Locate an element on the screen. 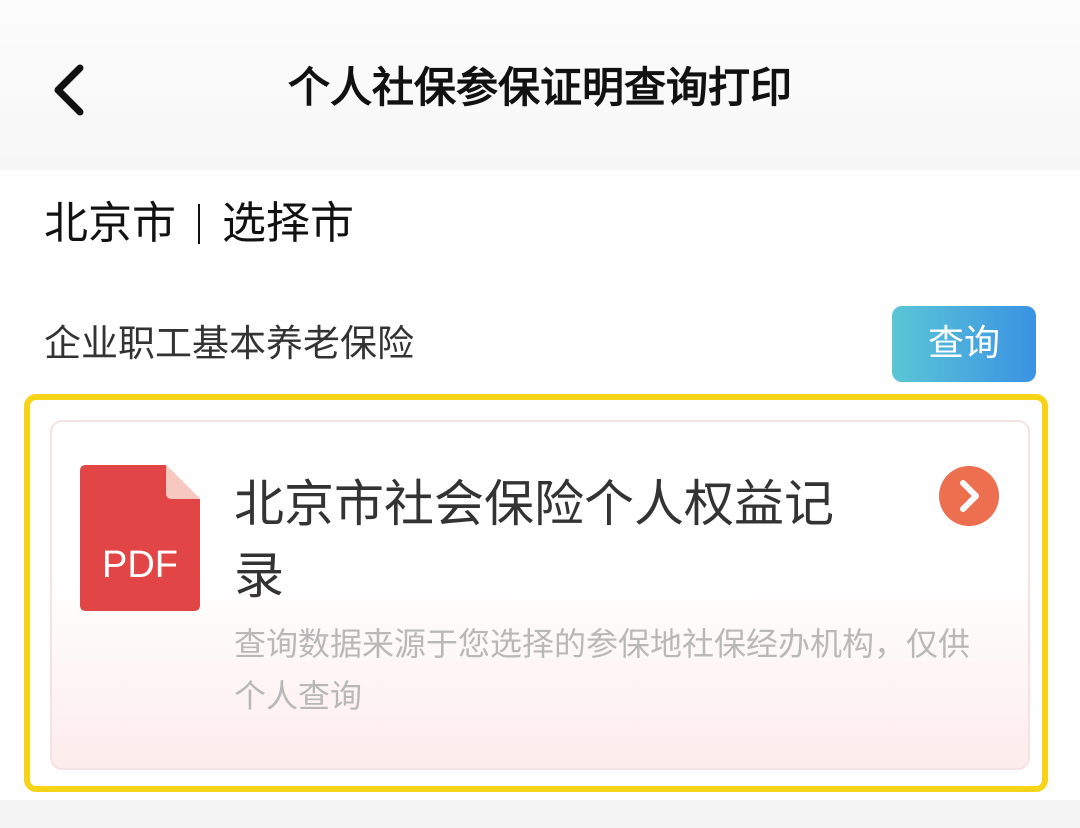 The image size is (1080, 828). divider is located at coordinates (199, 224).